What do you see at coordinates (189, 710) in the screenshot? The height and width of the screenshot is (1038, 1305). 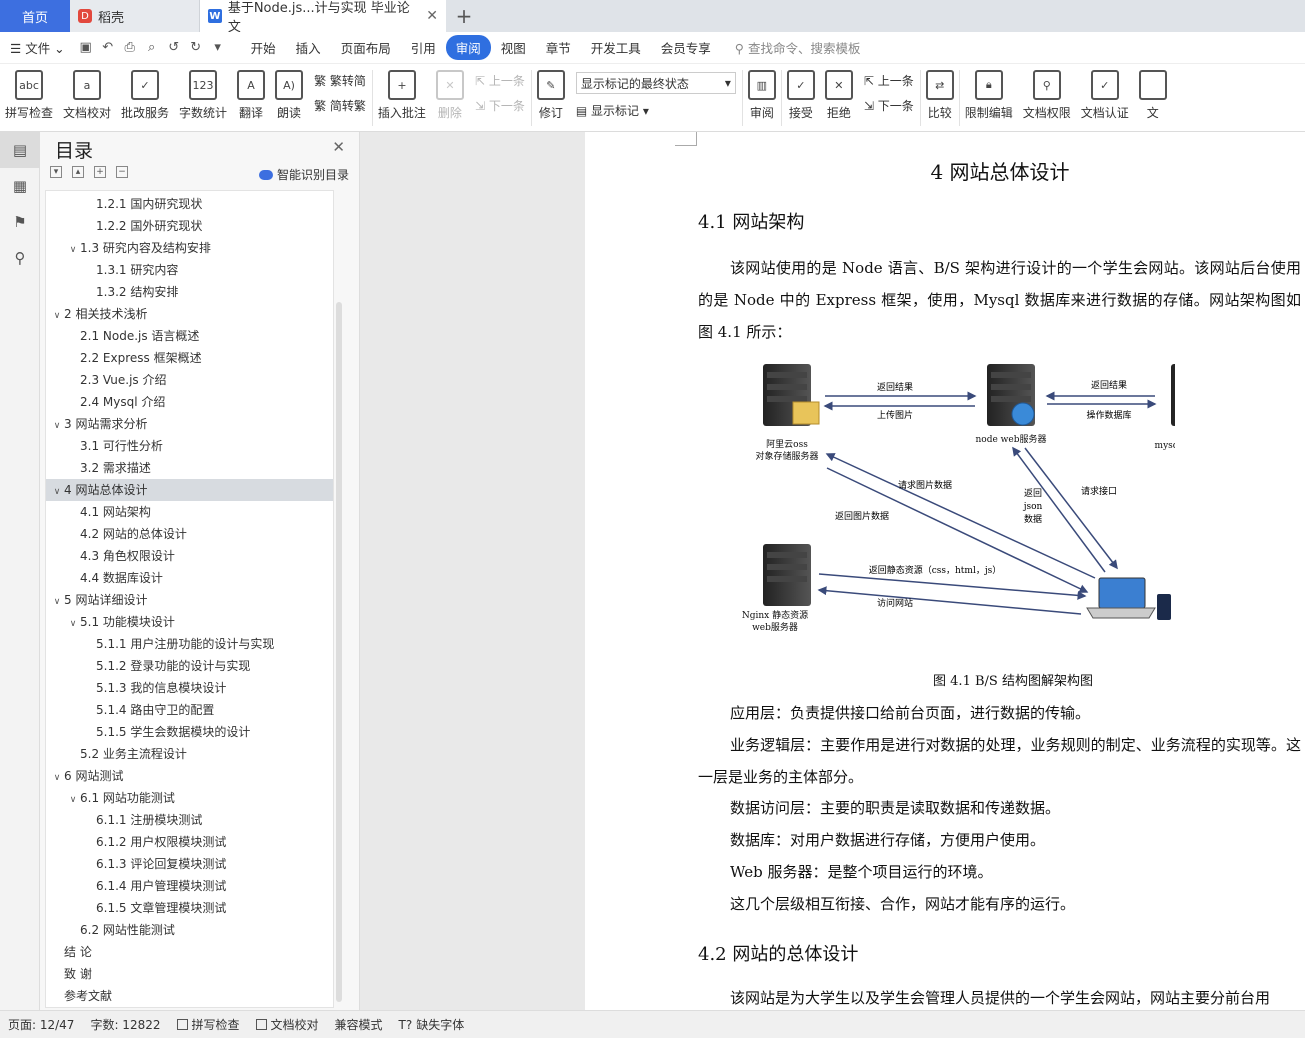 I see `toc-item: 5.1.4 路由守卫的配置` at bounding box center [189, 710].